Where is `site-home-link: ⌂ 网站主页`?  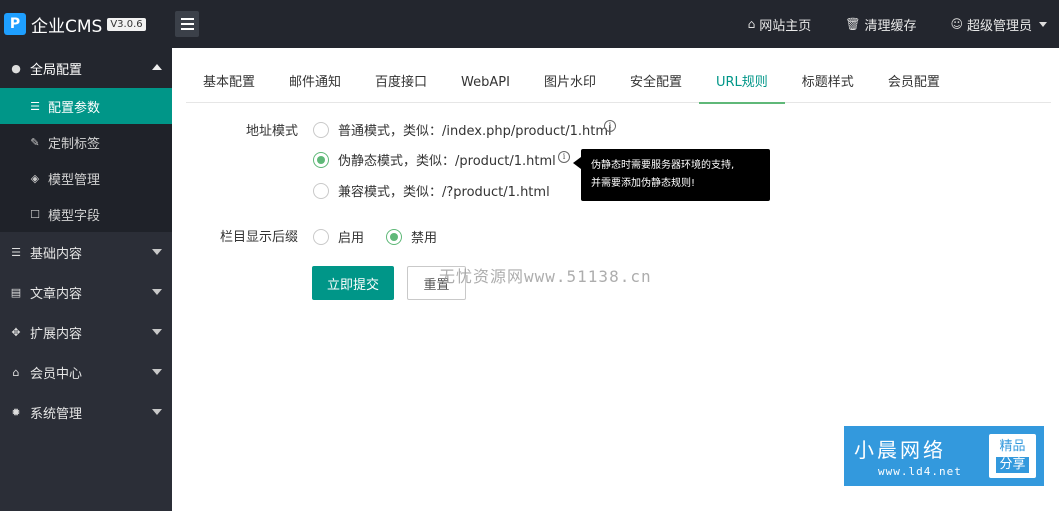 site-home-link: ⌂ 网站主页 is located at coordinates (780, 24).